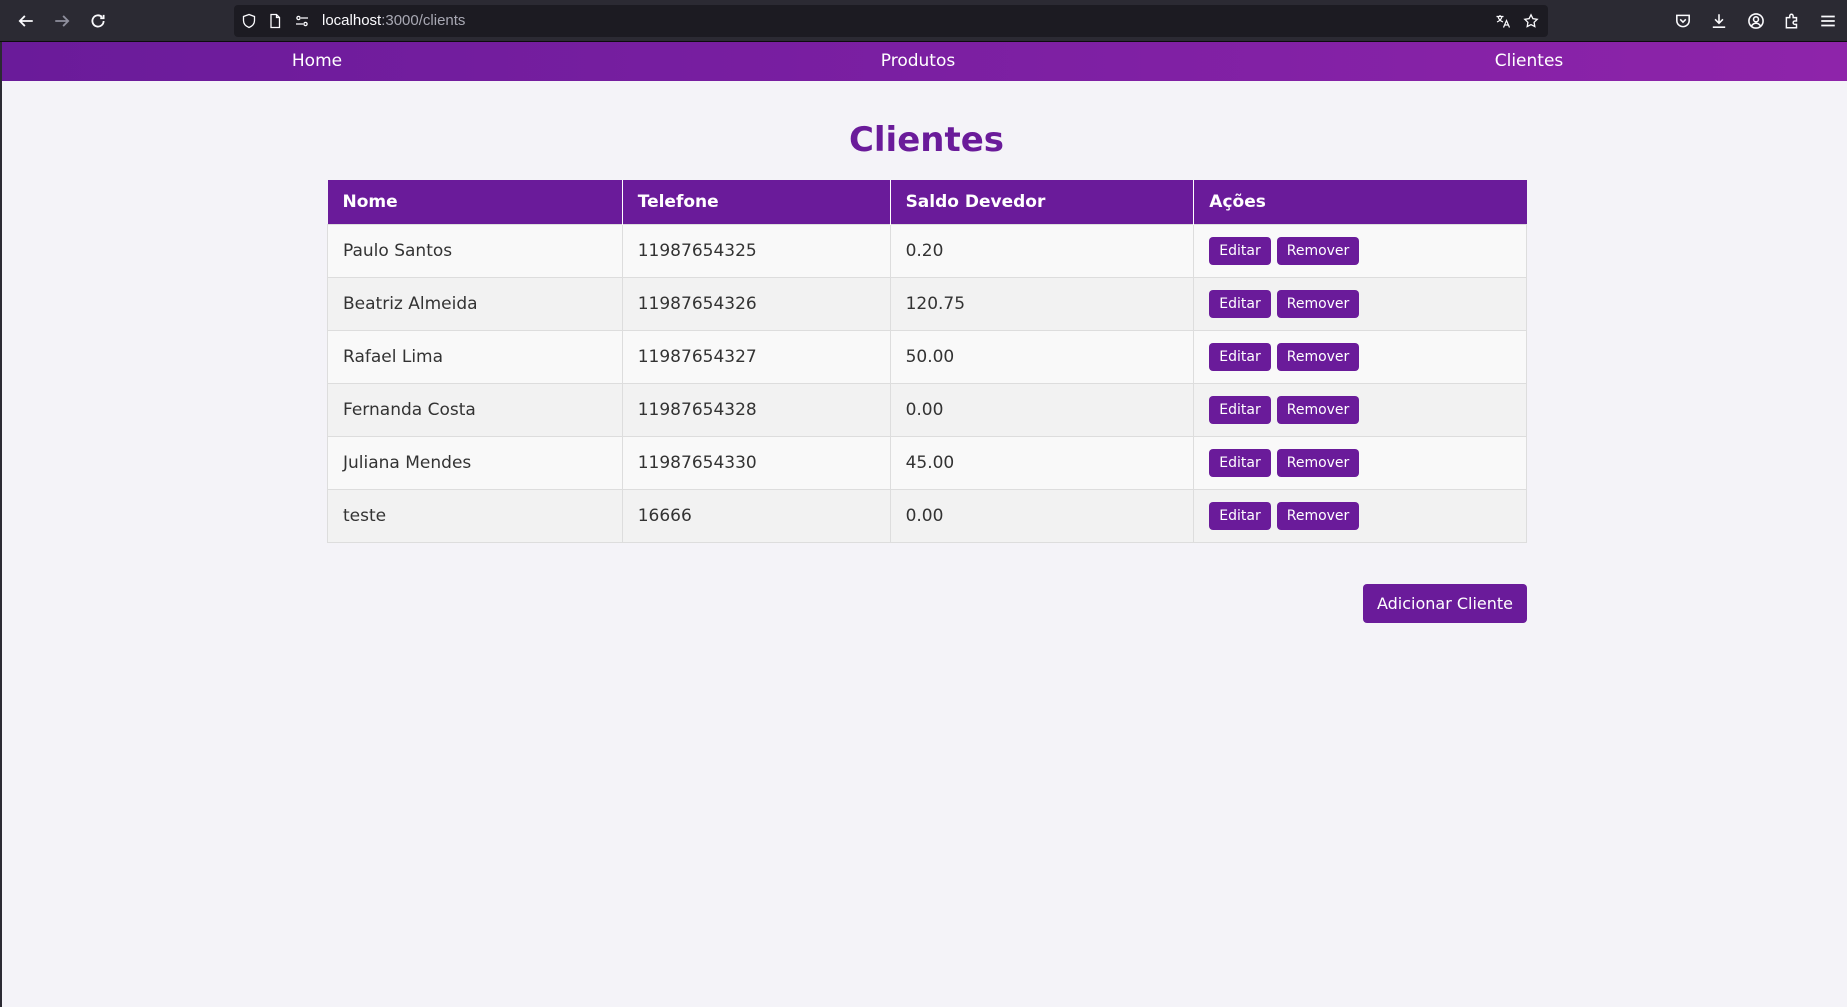 The height and width of the screenshot is (1007, 1847). What do you see at coordinates (475, 202) in the screenshot?
I see `header-nome: Nome` at bounding box center [475, 202].